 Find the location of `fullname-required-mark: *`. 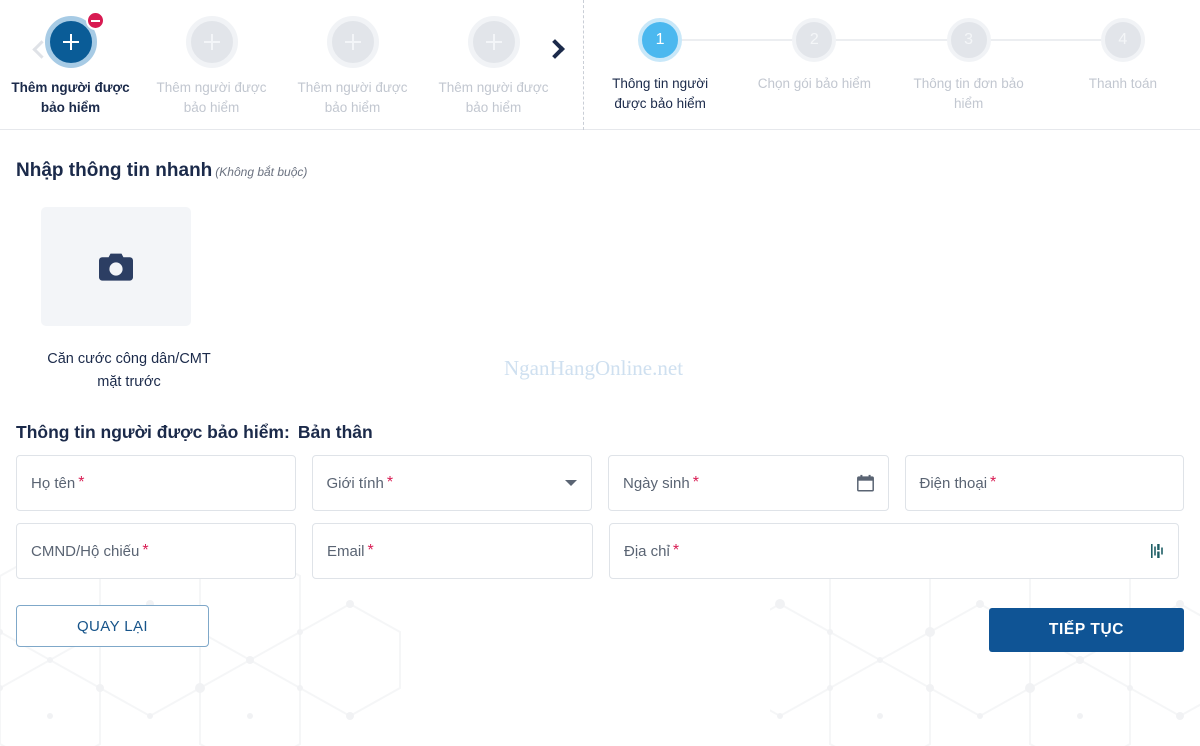

fullname-required-mark: * is located at coordinates (81, 482).